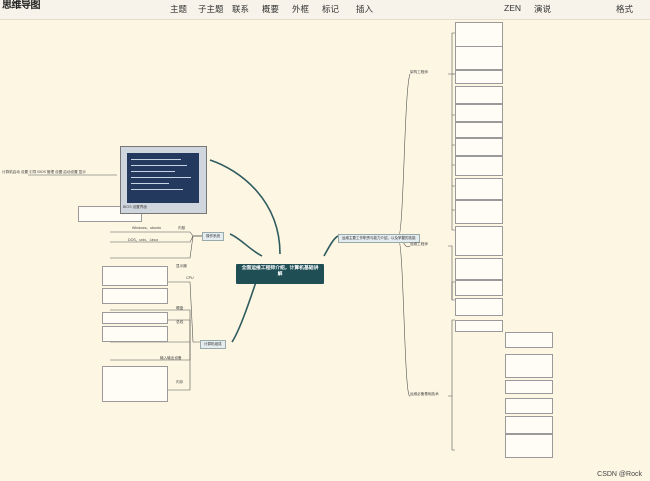 This screenshot has height=481, width=650. What do you see at coordinates (419, 72) in the screenshot?
I see `branch-architect: 架构工程师` at bounding box center [419, 72].